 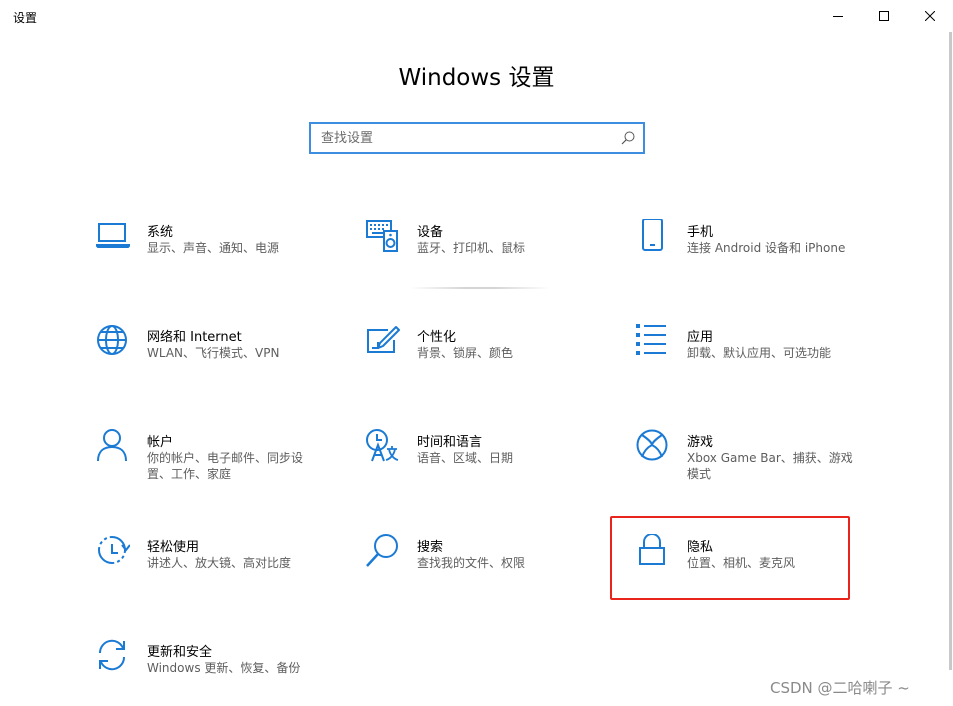 I want to click on xbox-icon, so click(x=652, y=445).